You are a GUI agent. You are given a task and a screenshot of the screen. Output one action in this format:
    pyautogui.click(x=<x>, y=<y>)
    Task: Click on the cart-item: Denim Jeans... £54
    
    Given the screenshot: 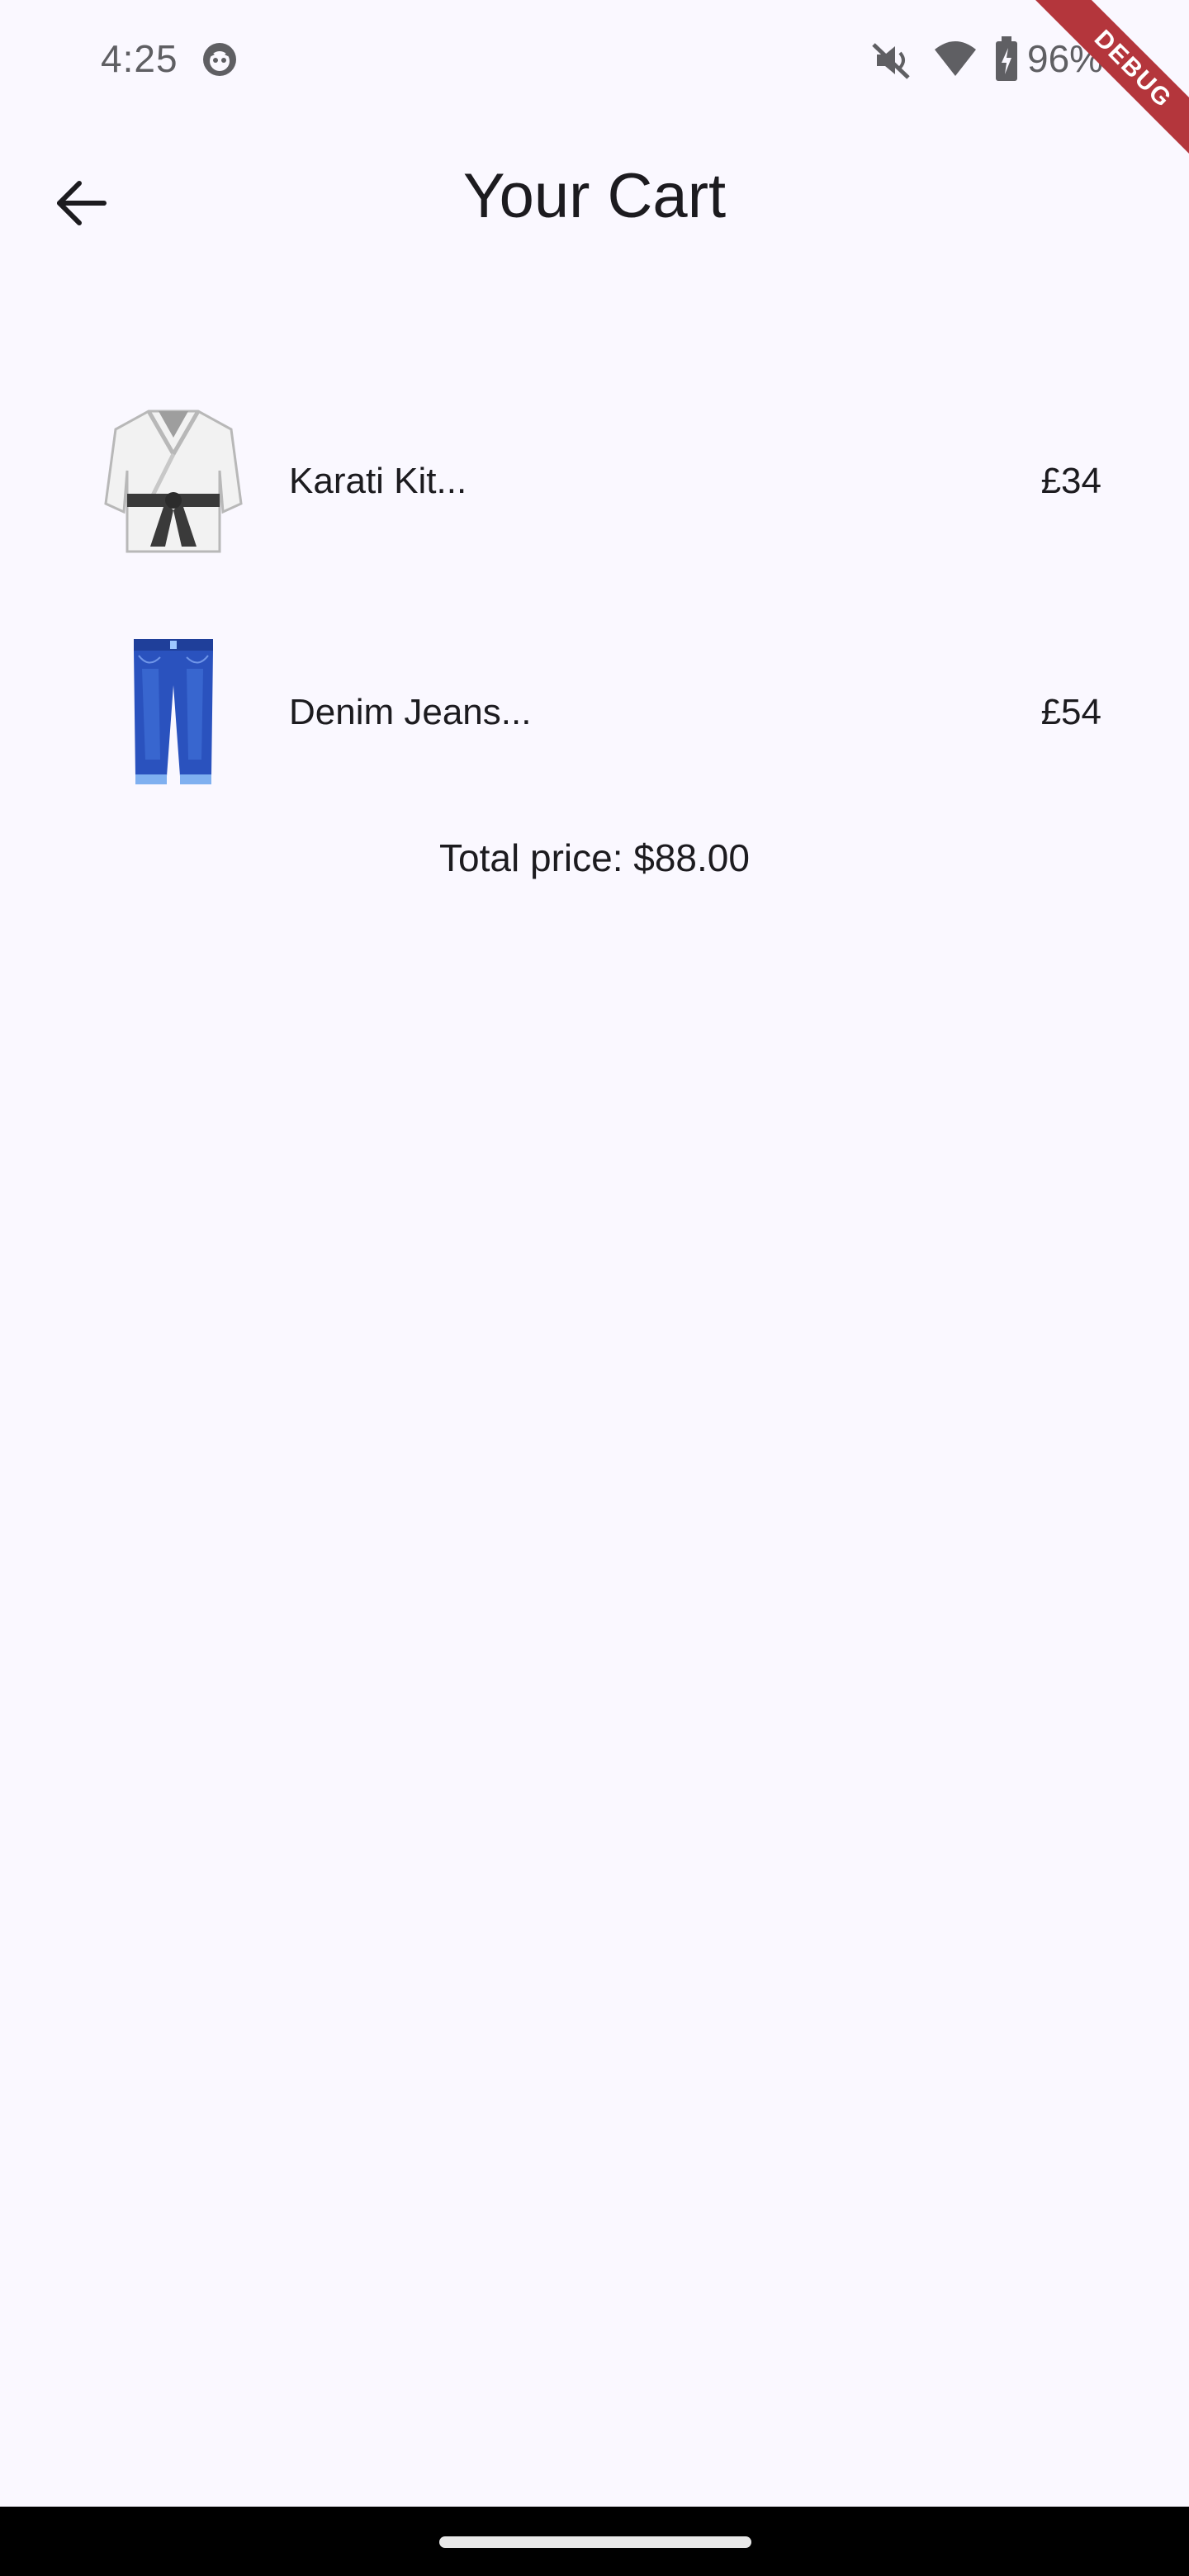 What is the action you would take?
    pyautogui.click(x=594, y=714)
    